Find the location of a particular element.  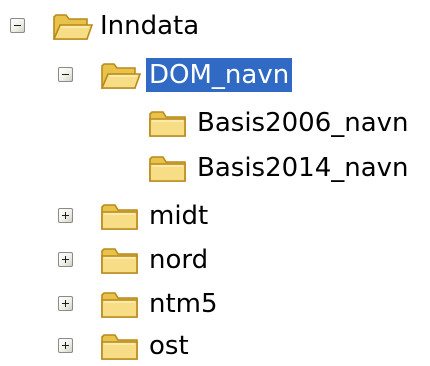

tree-node-label: Basis2006_navn is located at coordinates (303, 123).